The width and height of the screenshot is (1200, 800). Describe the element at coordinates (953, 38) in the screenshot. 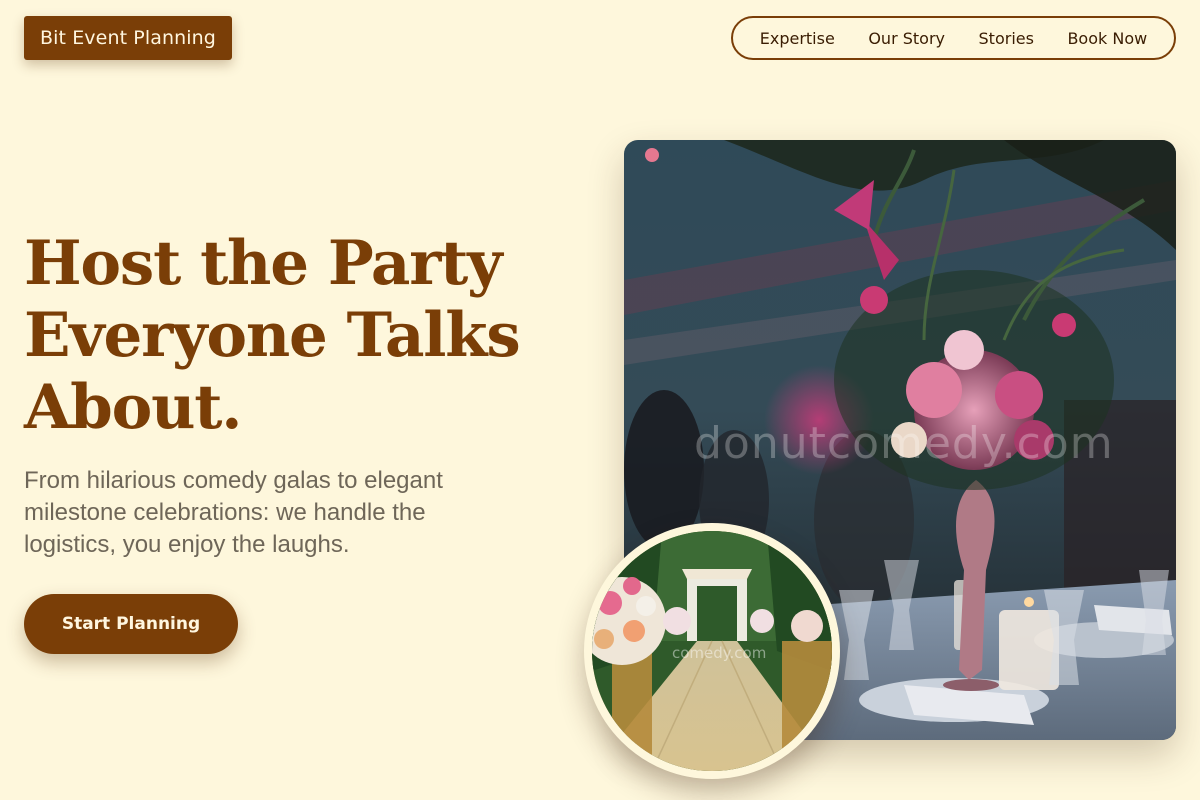

I see `main-nav: Expertise Our Story Stories Book Now` at that location.